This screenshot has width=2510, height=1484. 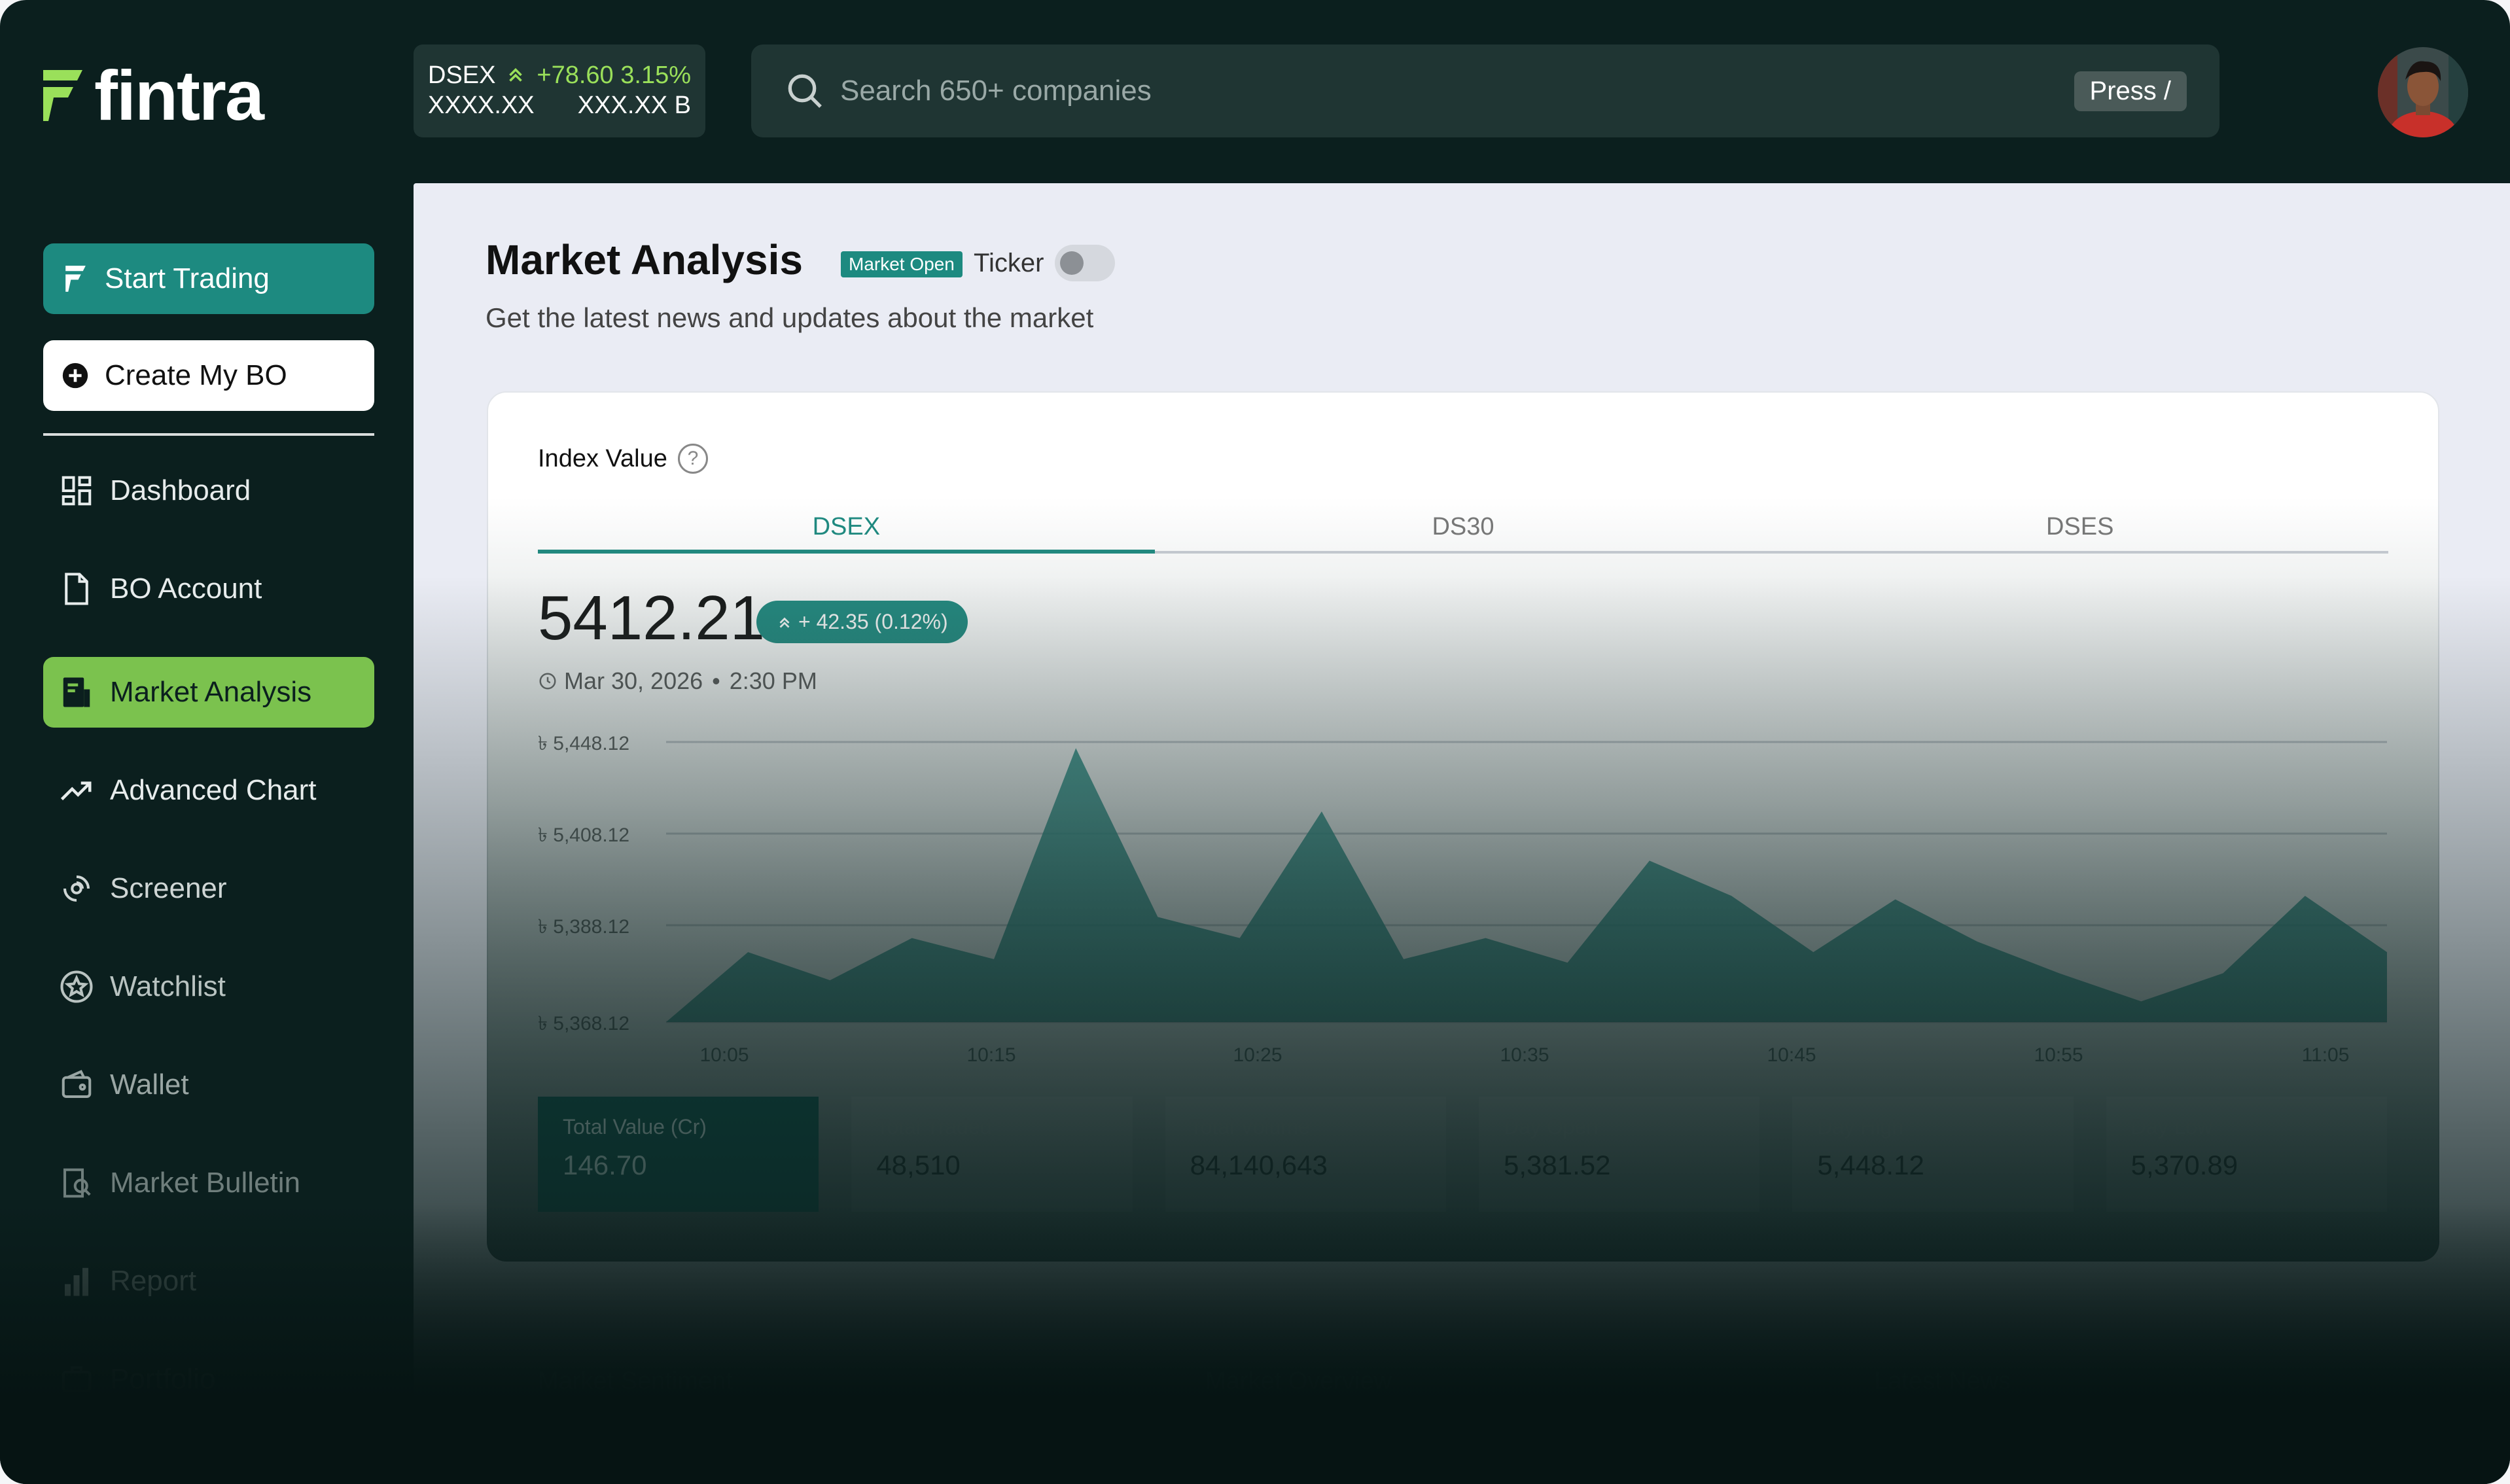 I want to click on index-value: 5412.21, so click(x=652, y=618).